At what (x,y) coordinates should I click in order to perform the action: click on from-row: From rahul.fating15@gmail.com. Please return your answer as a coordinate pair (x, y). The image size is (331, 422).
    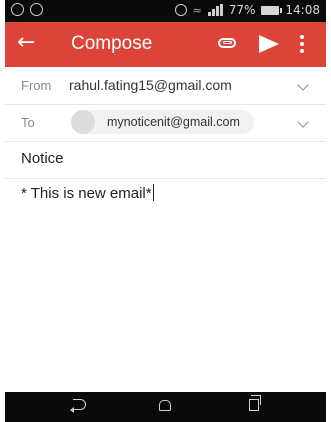
    Looking at the image, I should click on (165, 86).